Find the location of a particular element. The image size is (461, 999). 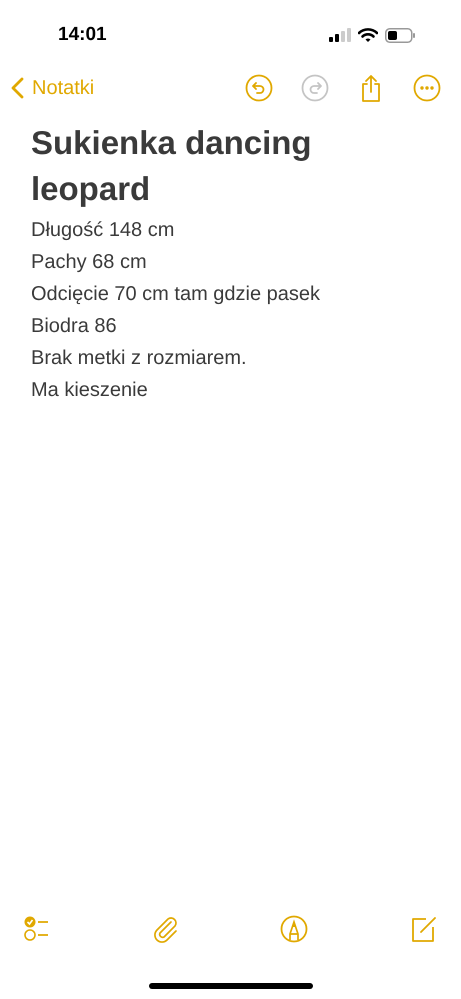

markup-button is located at coordinates (295, 930).